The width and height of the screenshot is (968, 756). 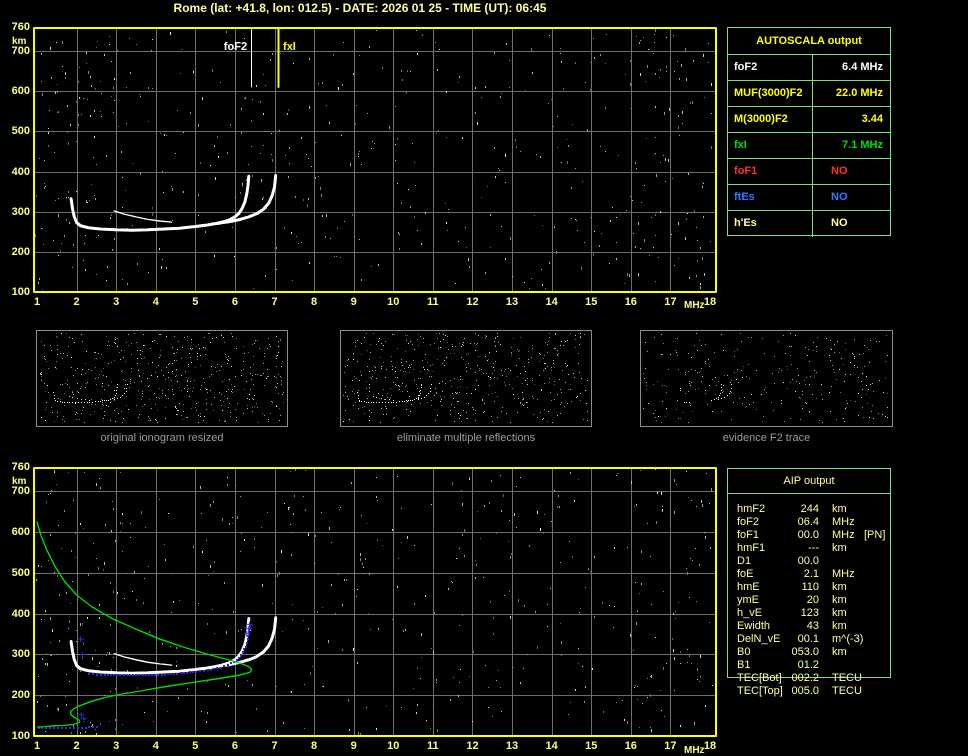 What do you see at coordinates (848, 639) in the screenshot?
I see `aip-param-unit: m^(-3)` at bounding box center [848, 639].